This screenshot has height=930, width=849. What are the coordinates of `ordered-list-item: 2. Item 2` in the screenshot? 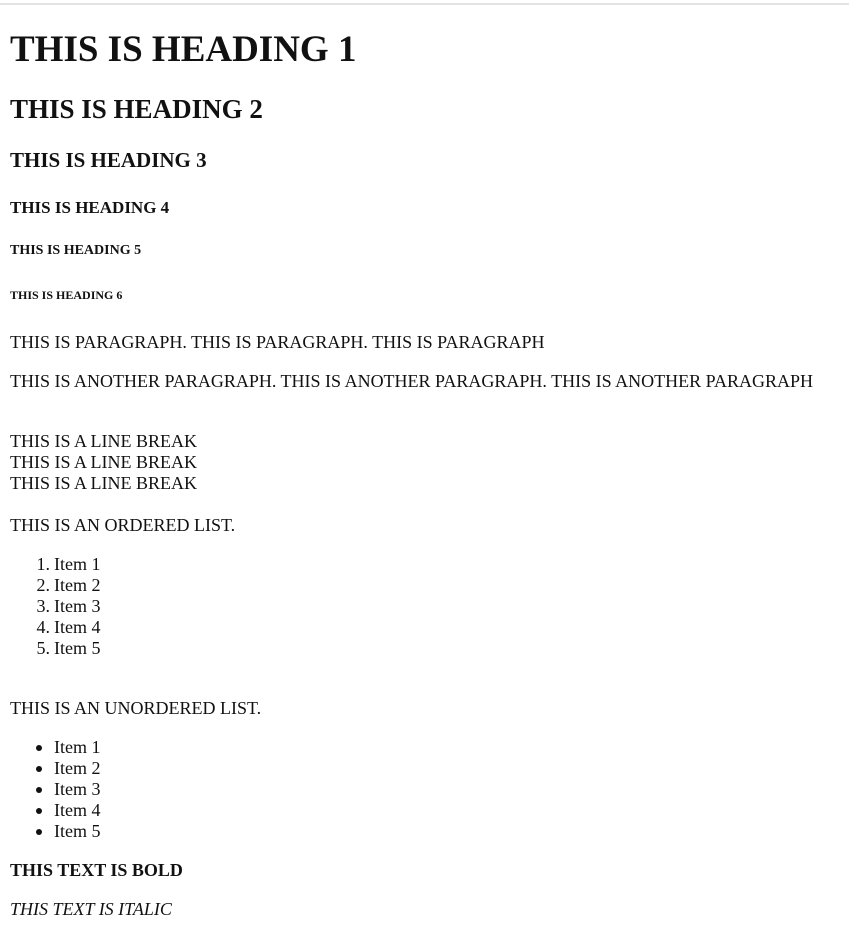 It's located at (55, 585).